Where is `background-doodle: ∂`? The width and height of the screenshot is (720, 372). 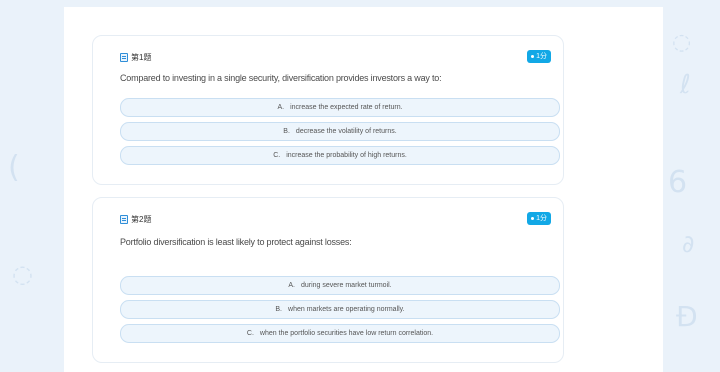 background-doodle: ∂ is located at coordinates (688, 244).